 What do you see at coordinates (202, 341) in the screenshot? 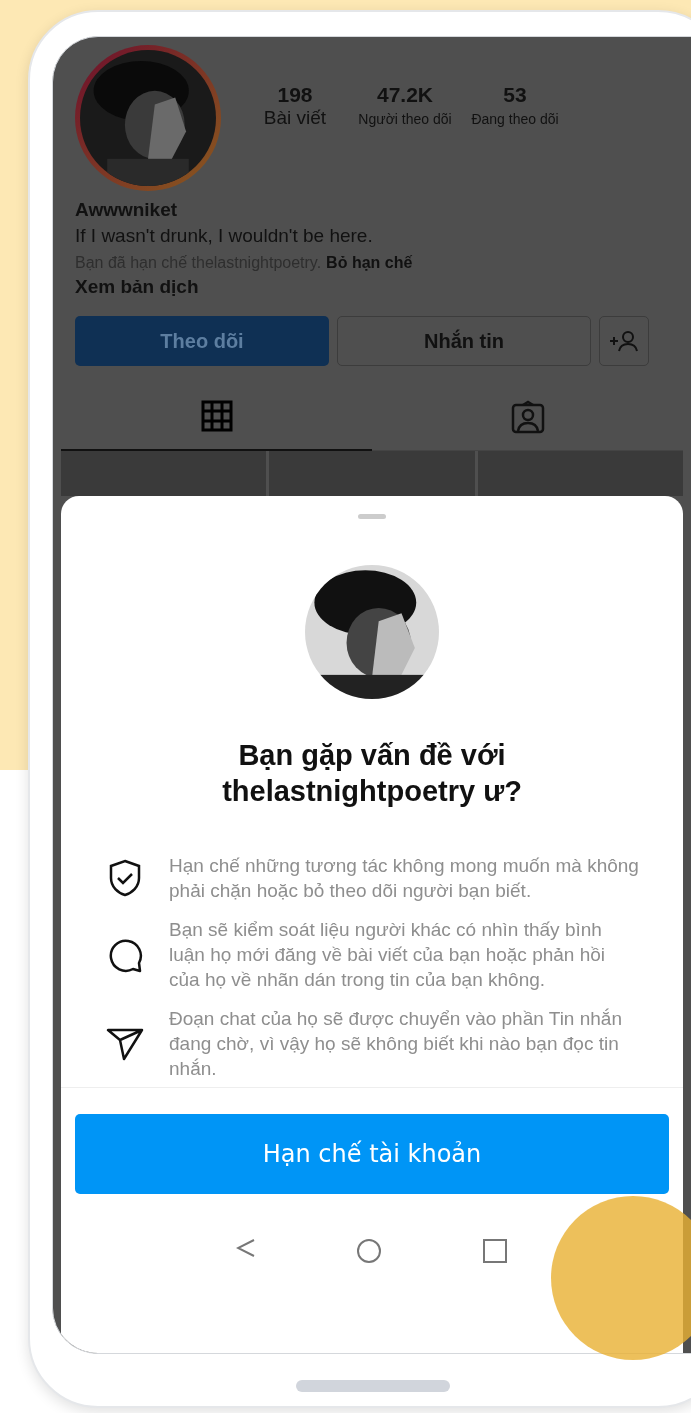
I see `follow-button: Theo dõi` at bounding box center [202, 341].